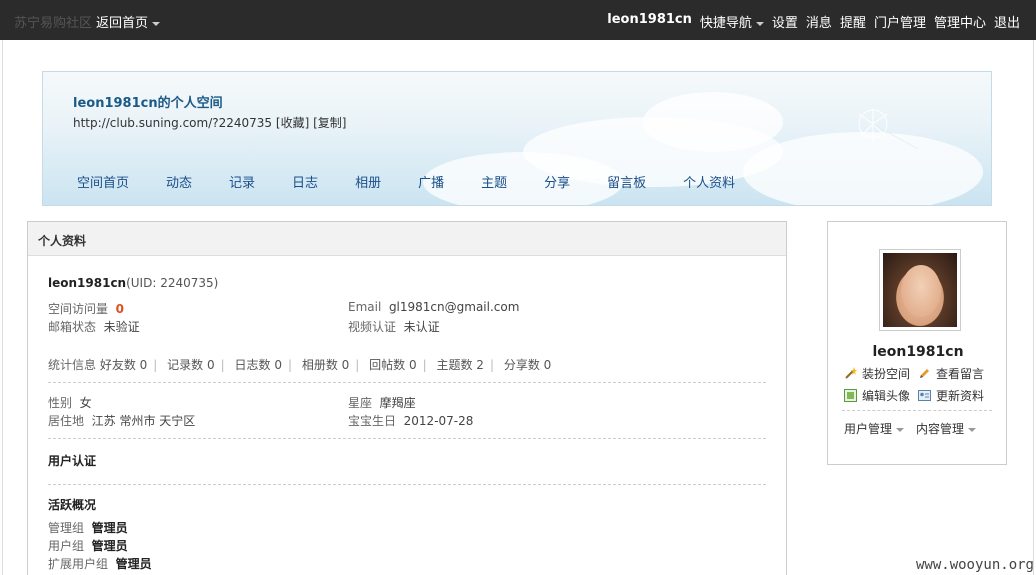  I want to click on content-management-label: 内容管理, so click(940, 429).